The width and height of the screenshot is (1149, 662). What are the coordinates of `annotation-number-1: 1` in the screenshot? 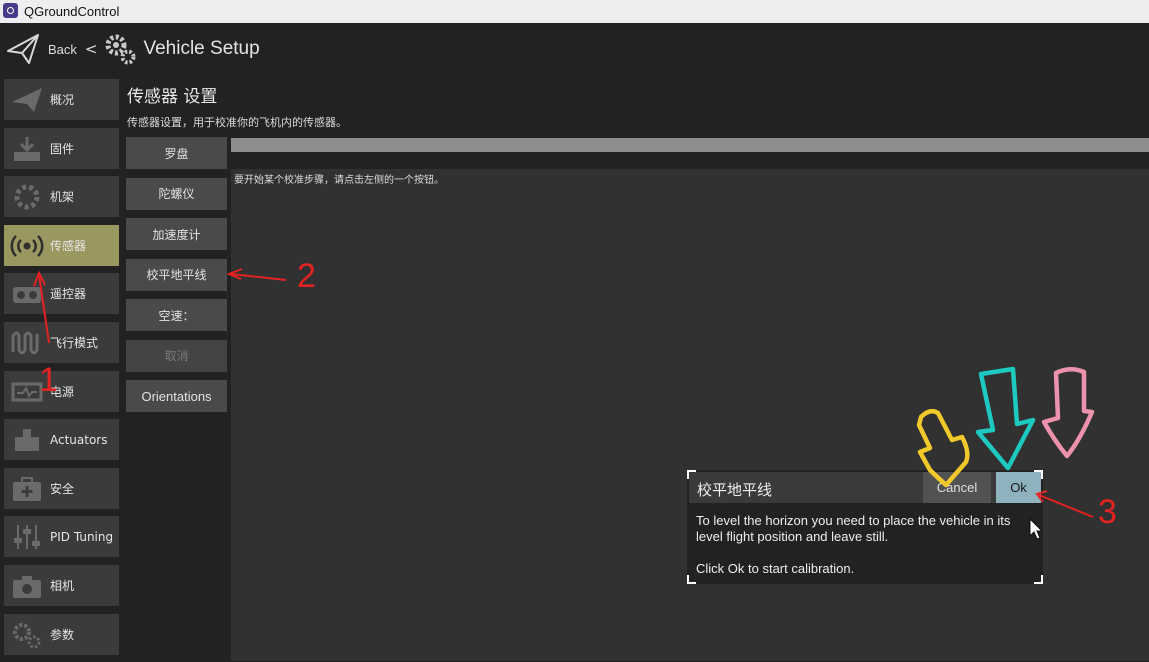 It's located at (48, 380).